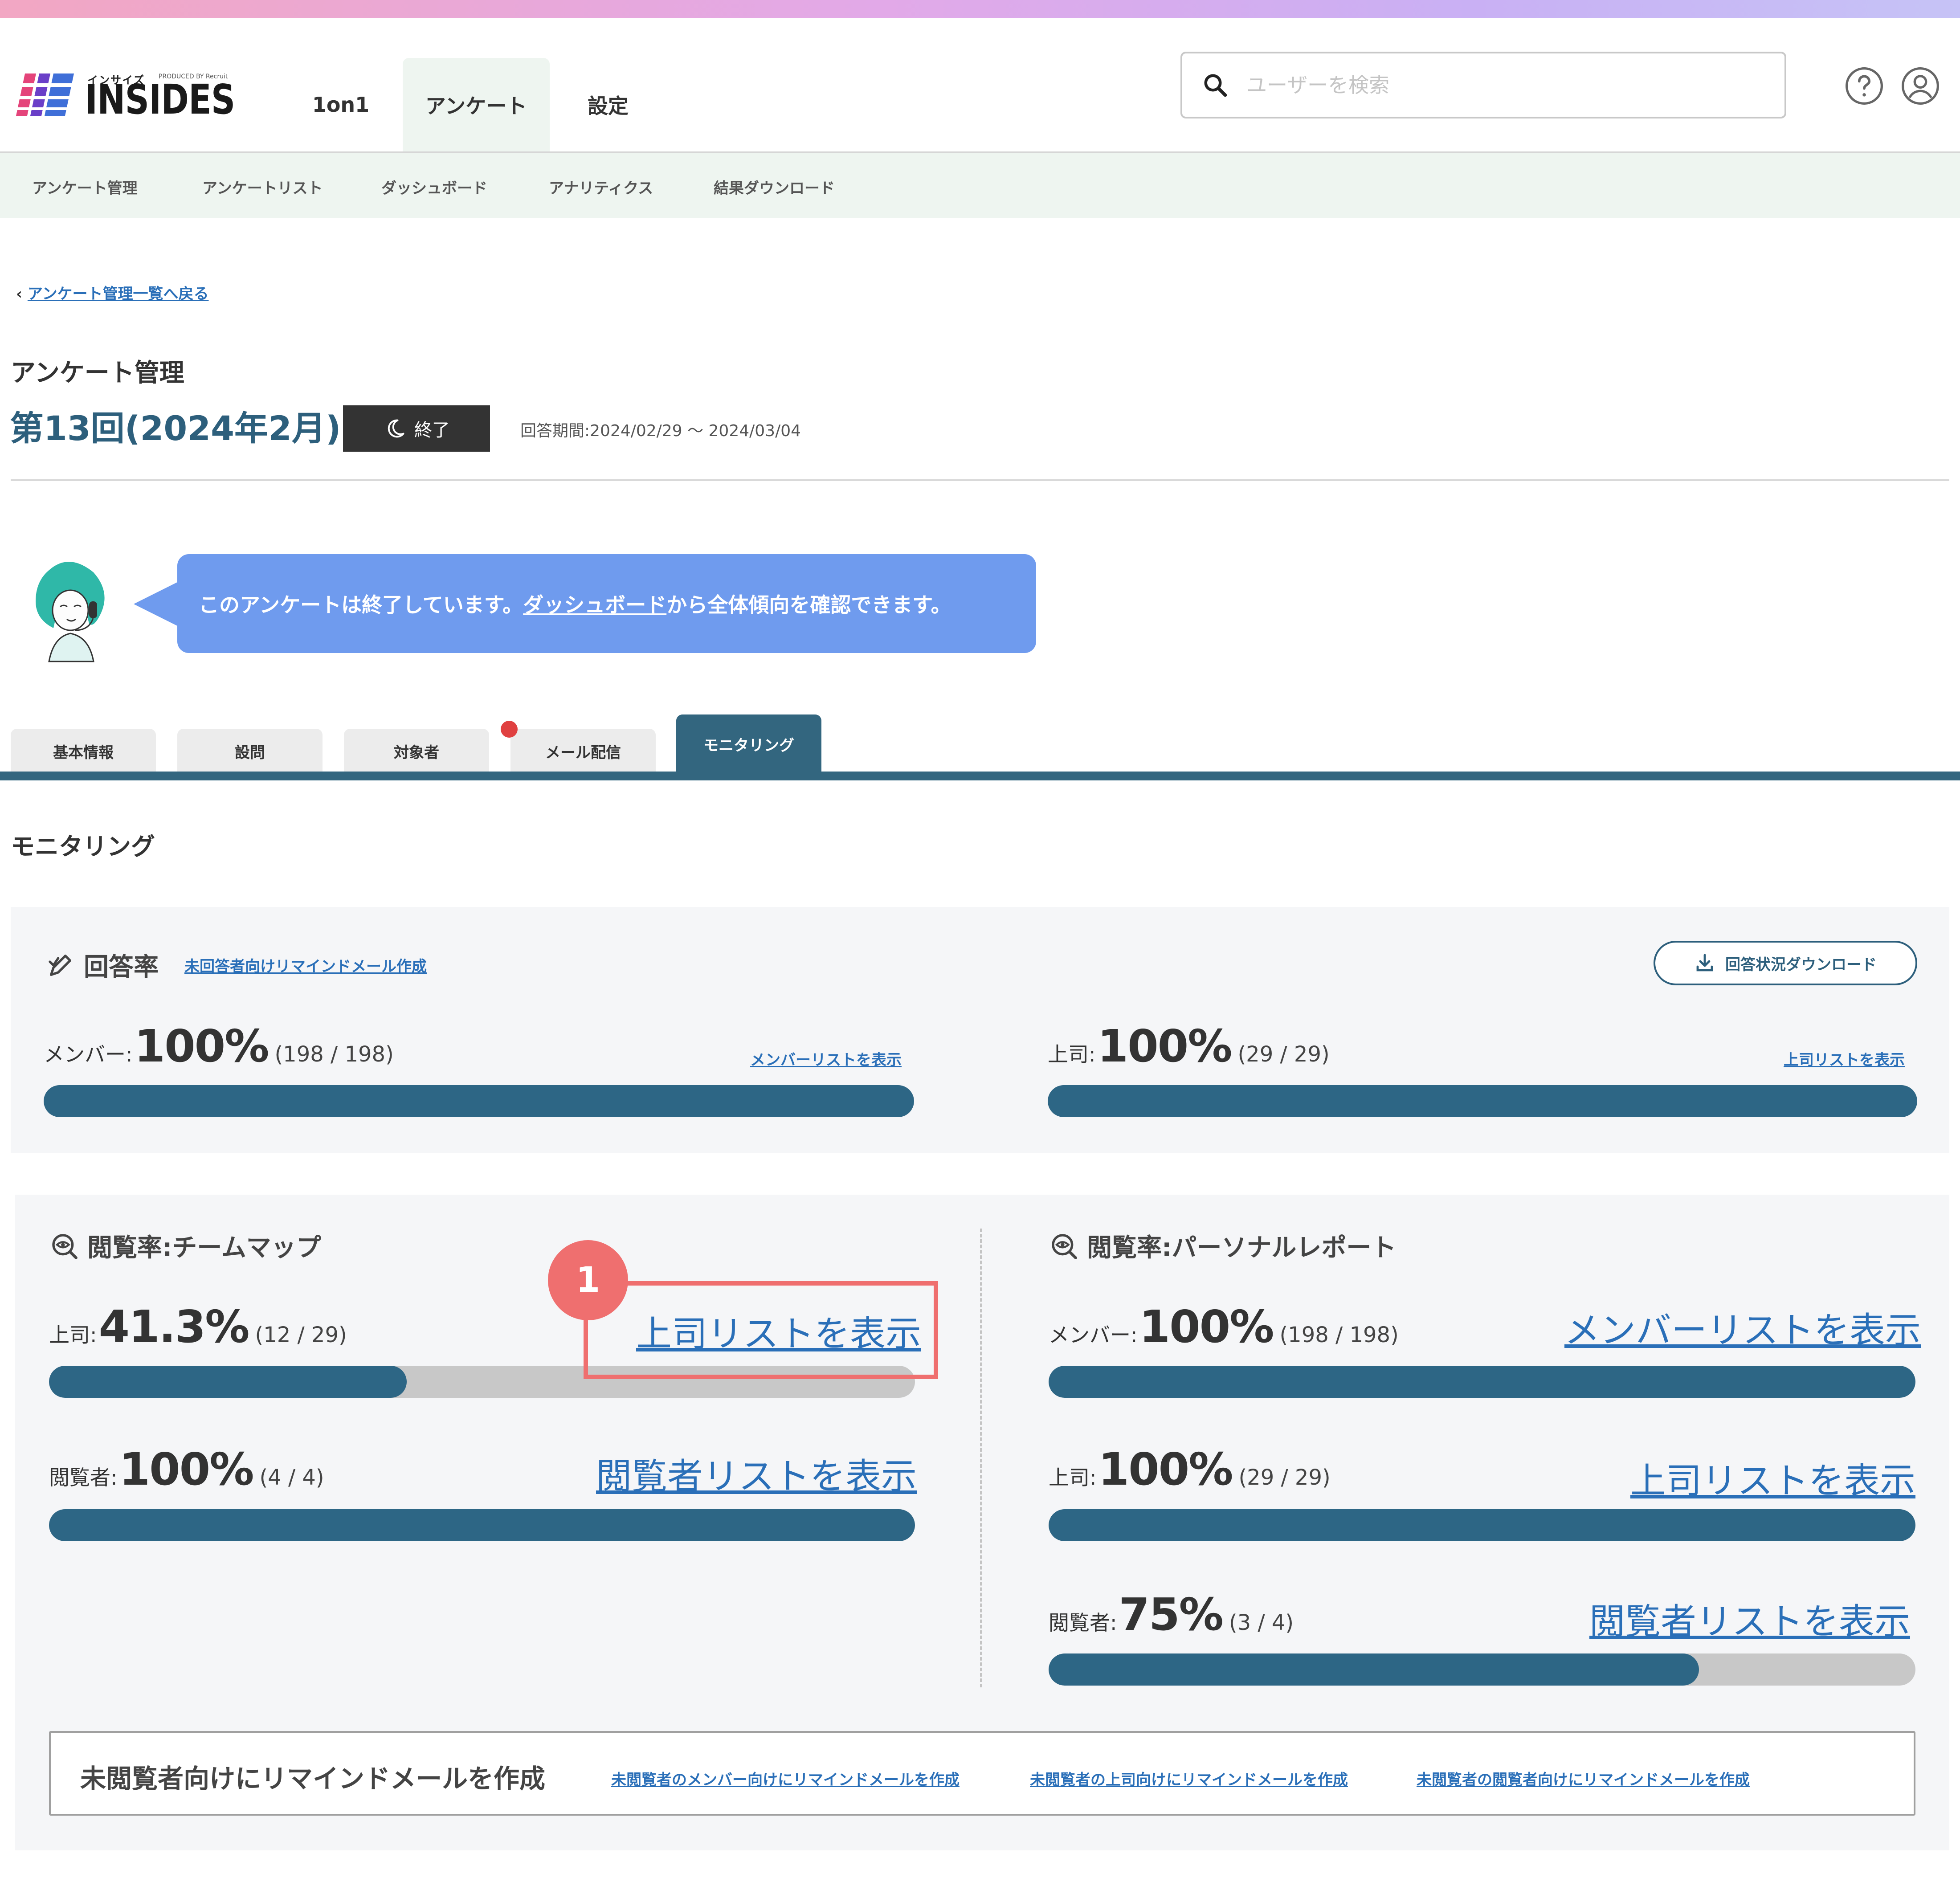 This screenshot has height=1878, width=1960. I want to click on download-icon, so click(1704, 963).